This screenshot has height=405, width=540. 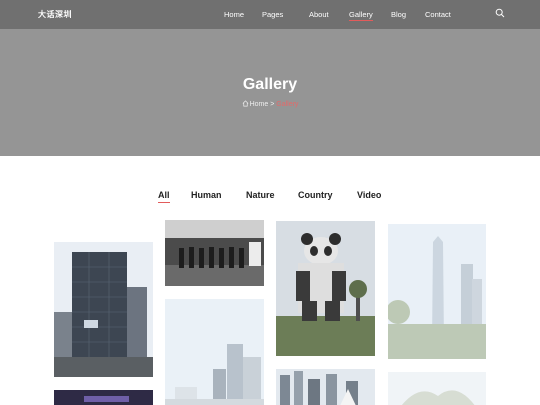 I want to click on filter-nature: Nature, so click(x=260, y=195).